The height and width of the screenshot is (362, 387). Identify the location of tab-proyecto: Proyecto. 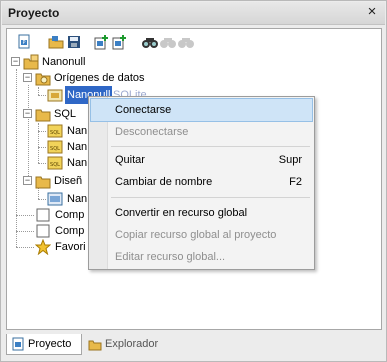
(44, 344).